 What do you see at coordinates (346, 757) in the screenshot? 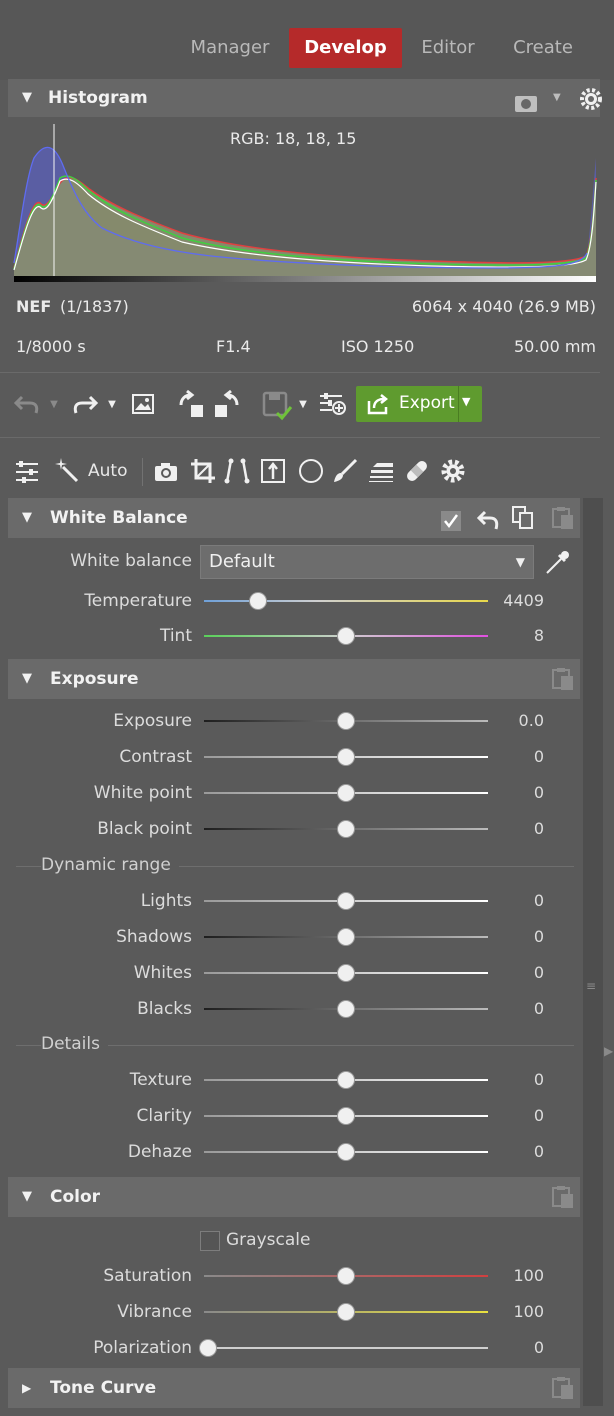
I see `contrast-slider-knob` at bounding box center [346, 757].